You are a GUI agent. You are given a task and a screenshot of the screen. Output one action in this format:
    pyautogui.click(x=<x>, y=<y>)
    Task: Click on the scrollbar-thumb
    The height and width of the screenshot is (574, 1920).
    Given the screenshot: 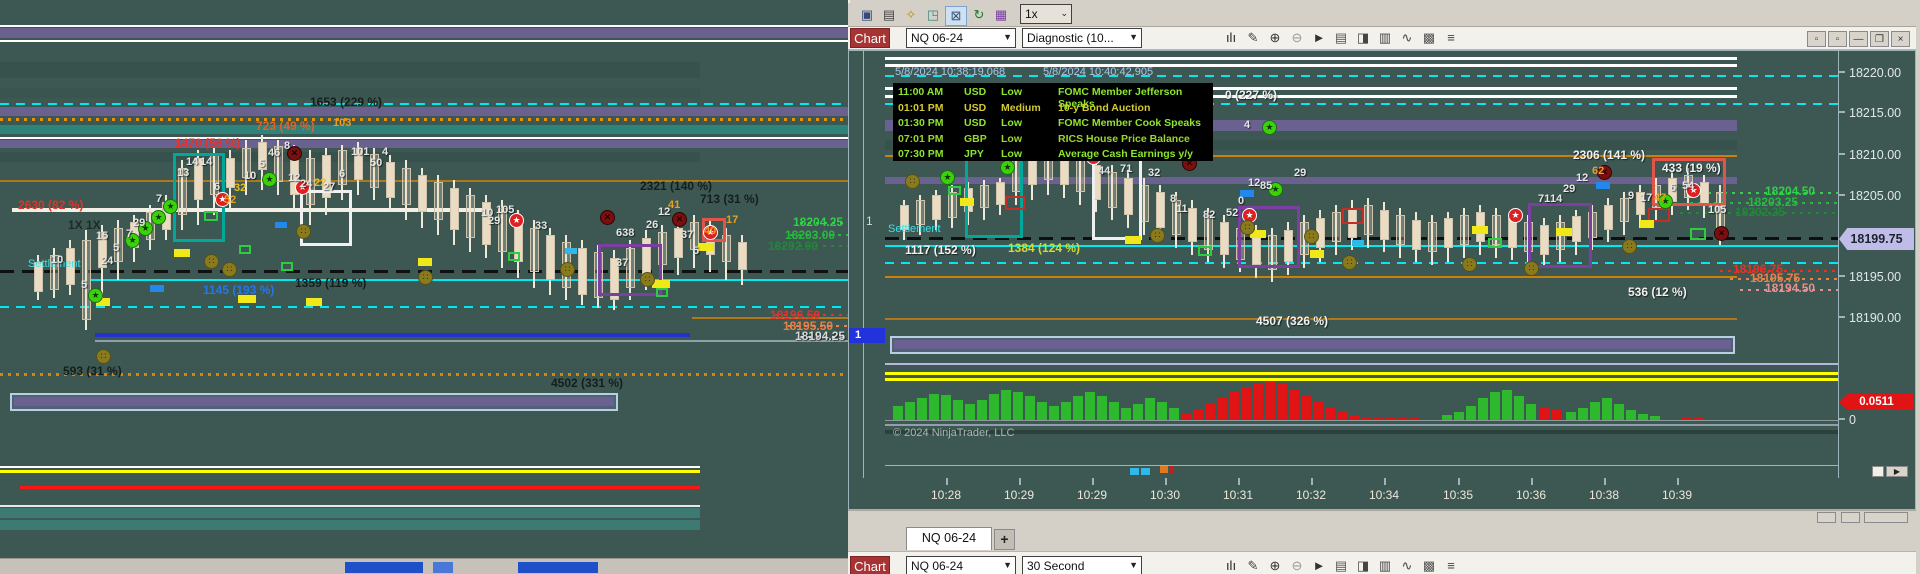 What is the action you would take?
    pyautogui.click(x=1878, y=471)
    